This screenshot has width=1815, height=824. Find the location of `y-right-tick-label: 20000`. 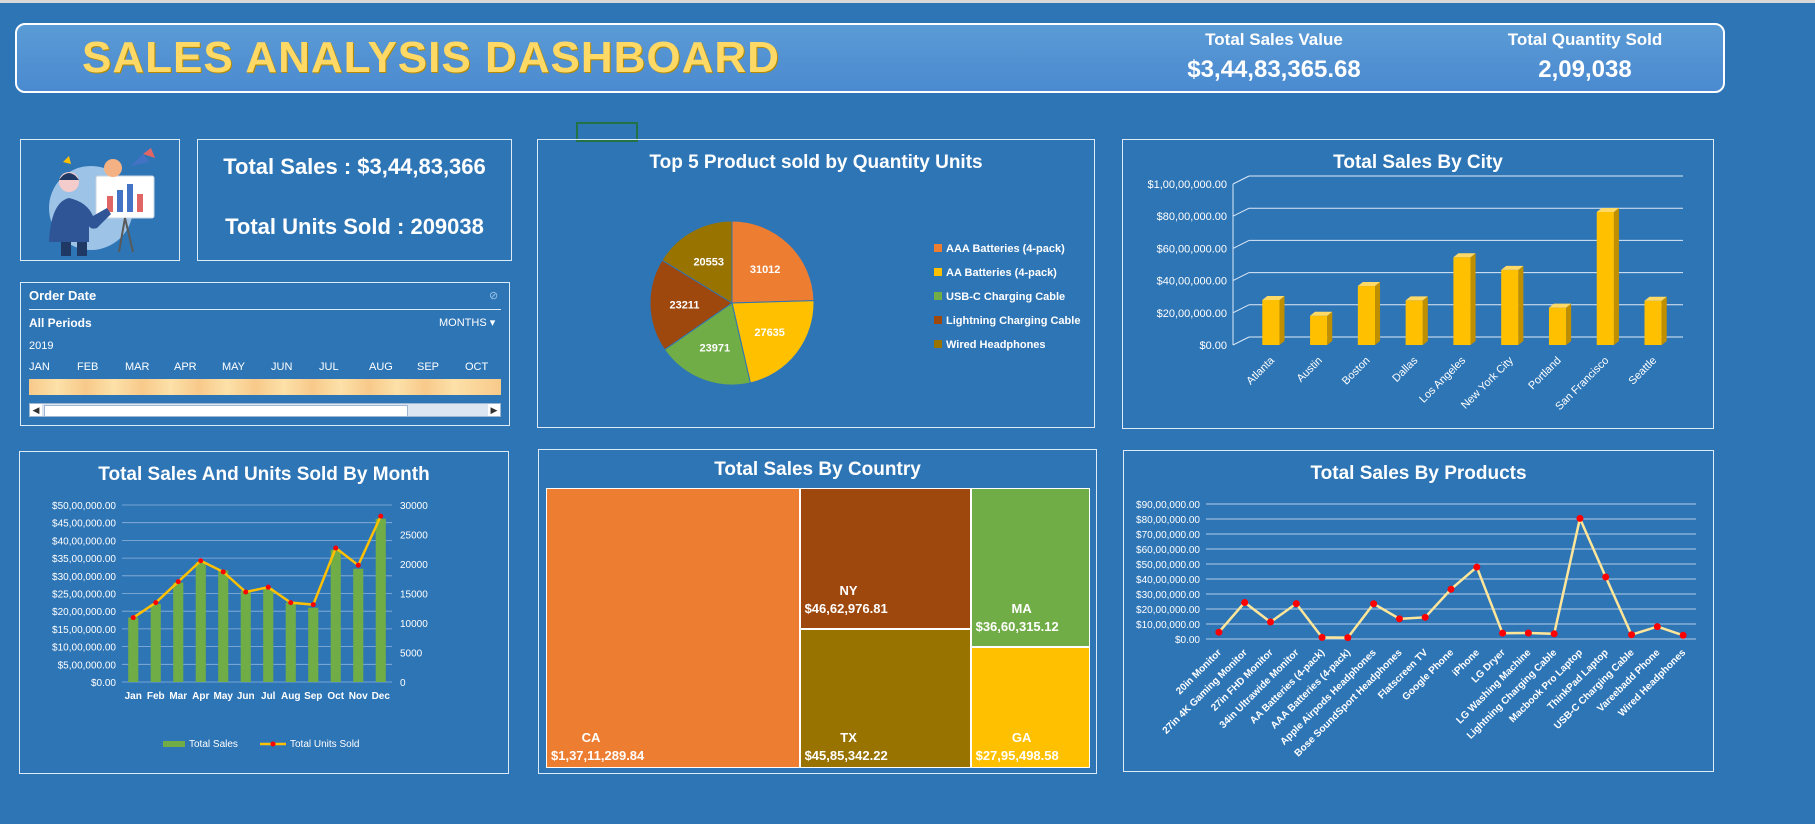

y-right-tick-label: 20000 is located at coordinates (414, 565).